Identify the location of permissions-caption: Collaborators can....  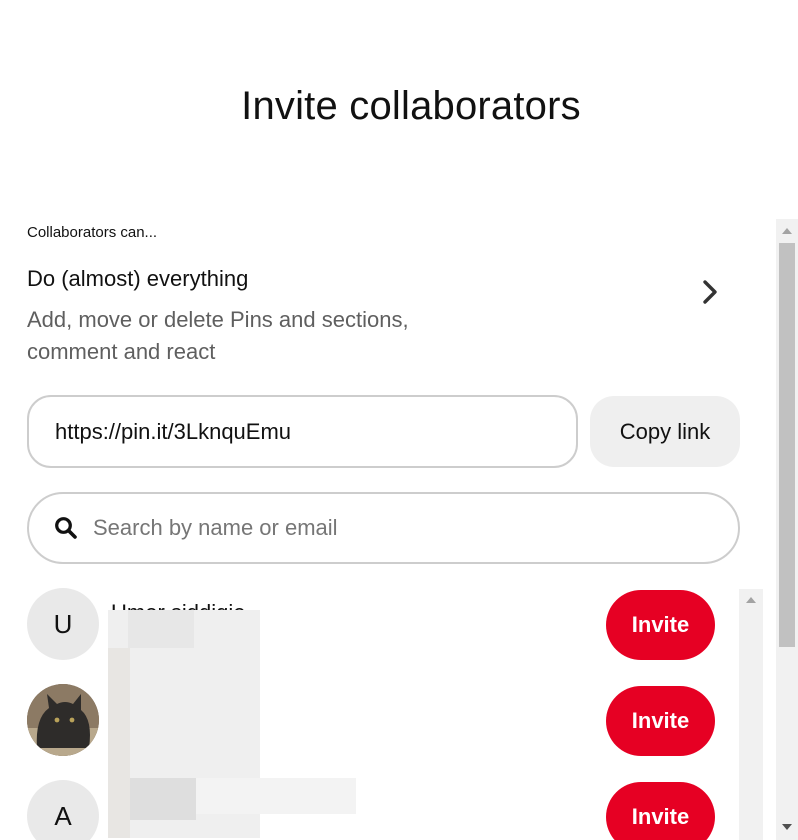
(92, 232).